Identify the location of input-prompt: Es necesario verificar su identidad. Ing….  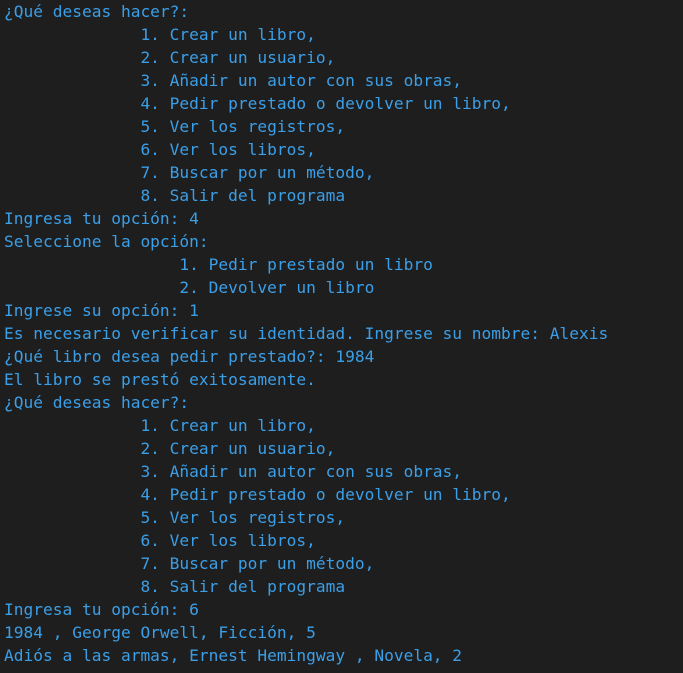
(306, 333).